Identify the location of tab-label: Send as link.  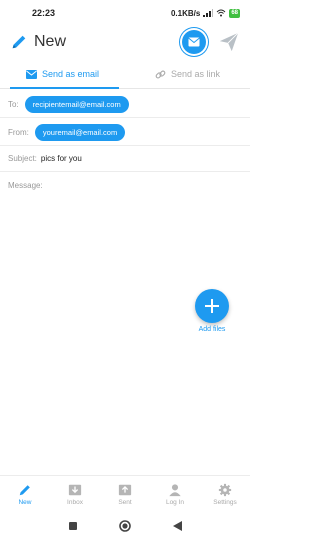
(195, 74).